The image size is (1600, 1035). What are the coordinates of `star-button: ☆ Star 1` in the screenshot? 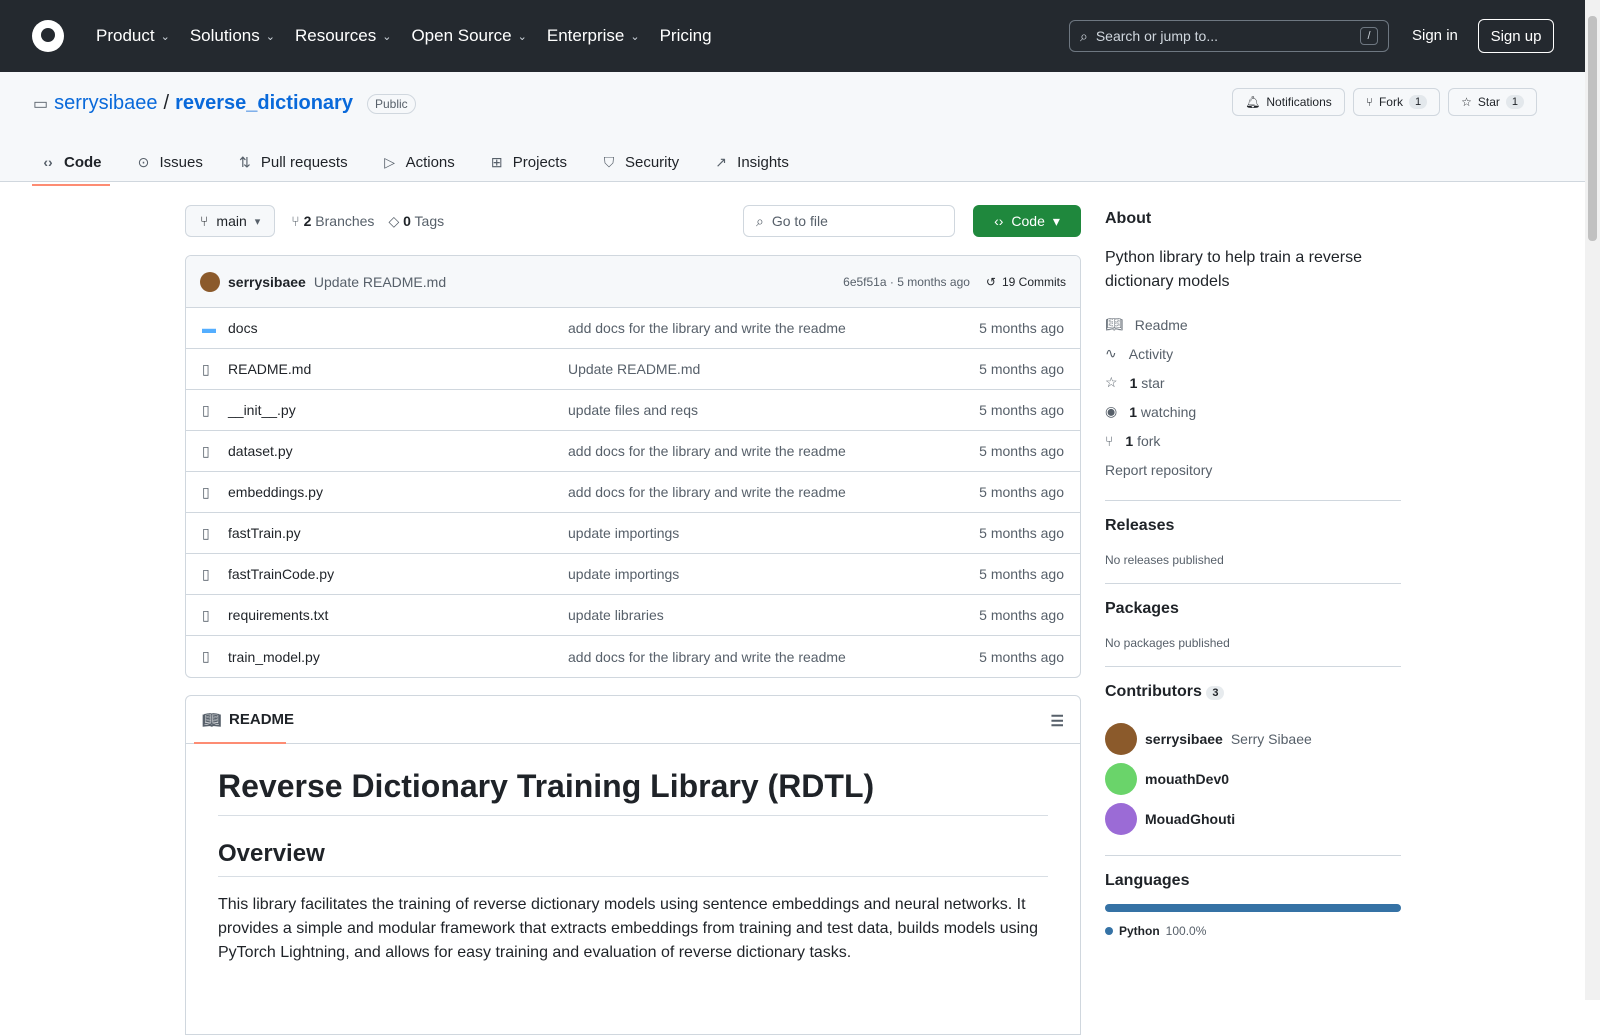 It's located at (1492, 102).